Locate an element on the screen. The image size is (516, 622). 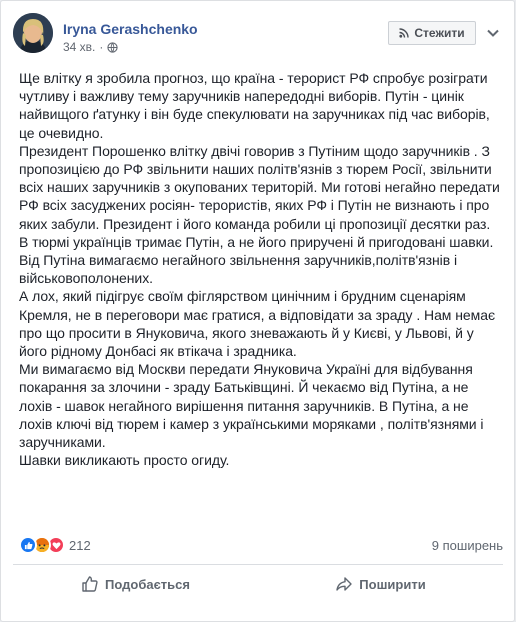
share-button: Поширити is located at coordinates (380, 584).